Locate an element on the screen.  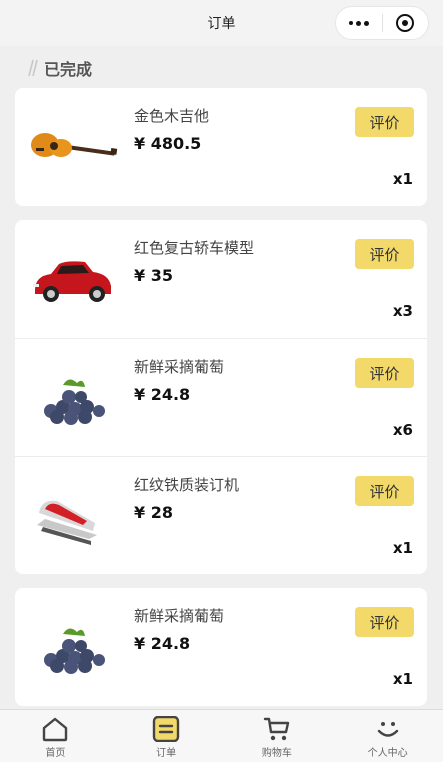
cart-icon is located at coordinates (276, 729).